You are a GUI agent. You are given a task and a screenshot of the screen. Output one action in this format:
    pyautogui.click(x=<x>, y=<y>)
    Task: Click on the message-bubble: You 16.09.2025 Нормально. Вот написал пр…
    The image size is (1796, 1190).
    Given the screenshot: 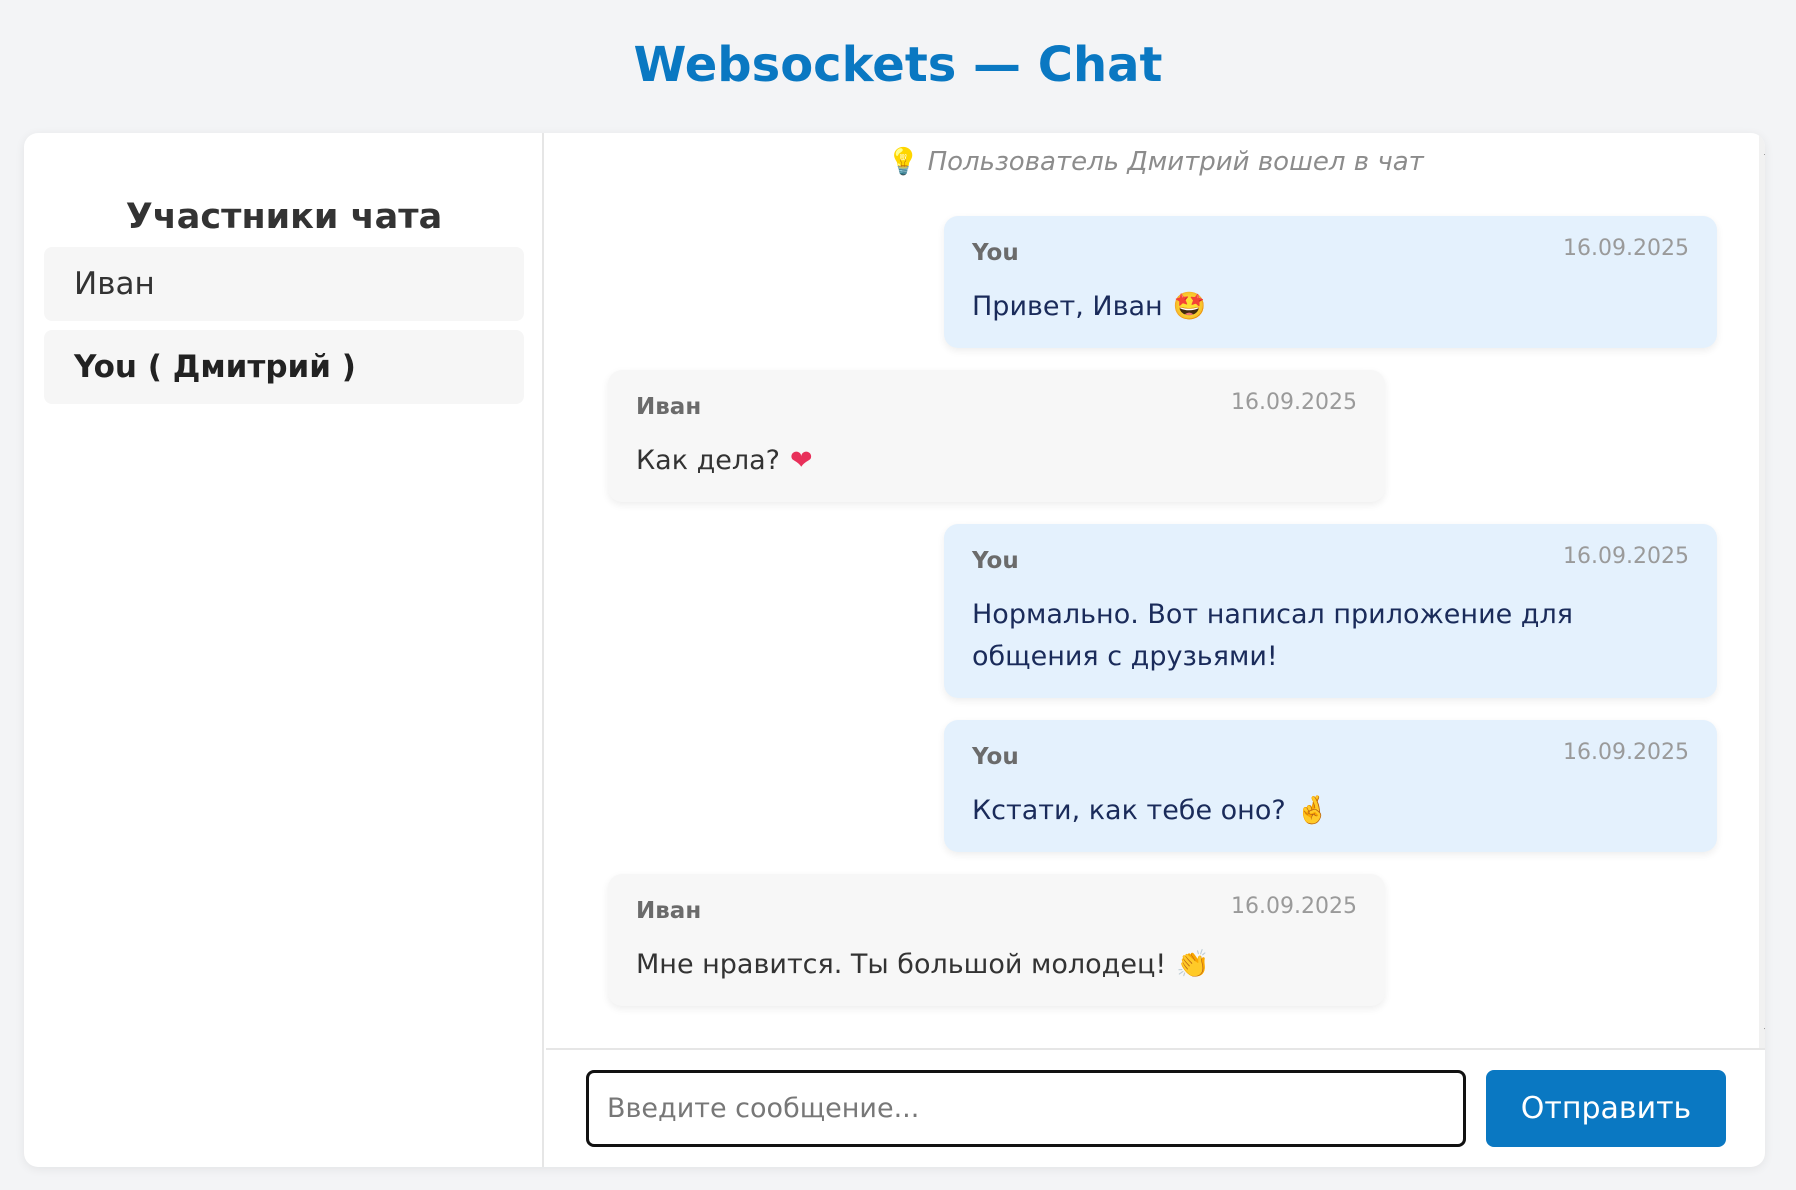 What is the action you would take?
    pyautogui.click(x=1330, y=611)
    